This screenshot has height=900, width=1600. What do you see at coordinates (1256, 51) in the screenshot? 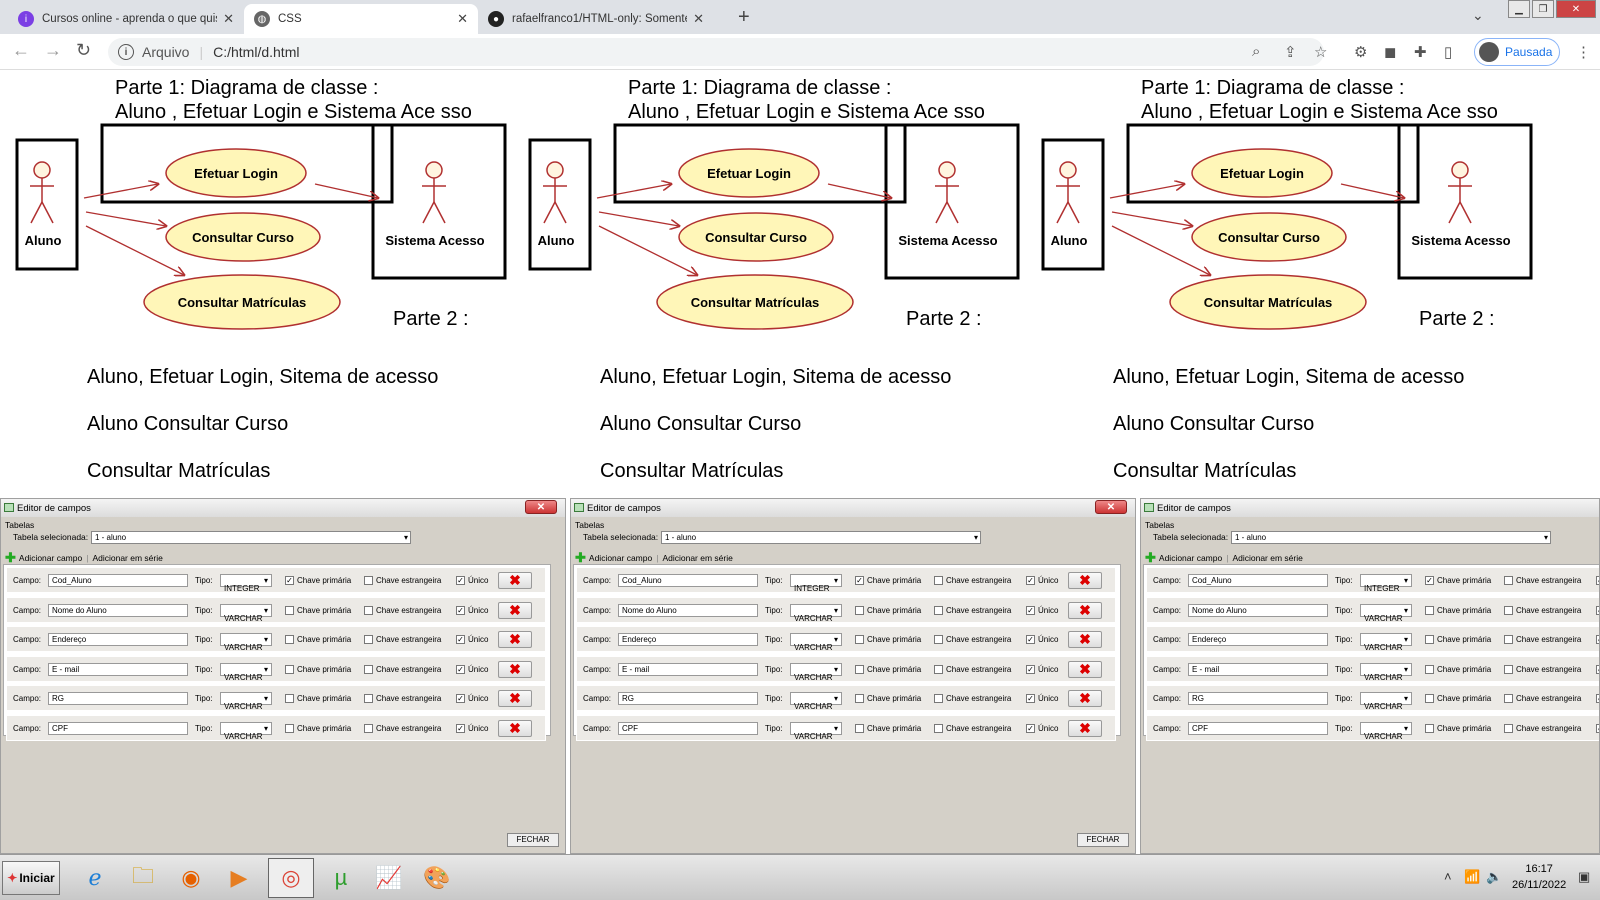
I see `zoom-icon: ⌕` at bounding box center [1256, 51].